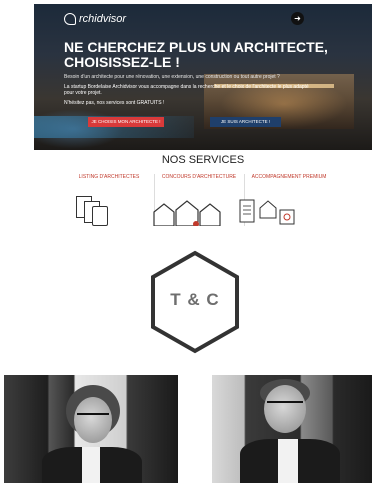  Describe the element at coordinates (126, 122) in the screenshot. I see `choose-architect-button: JE CHOISIS MON ARCHITECTE !` at that location.